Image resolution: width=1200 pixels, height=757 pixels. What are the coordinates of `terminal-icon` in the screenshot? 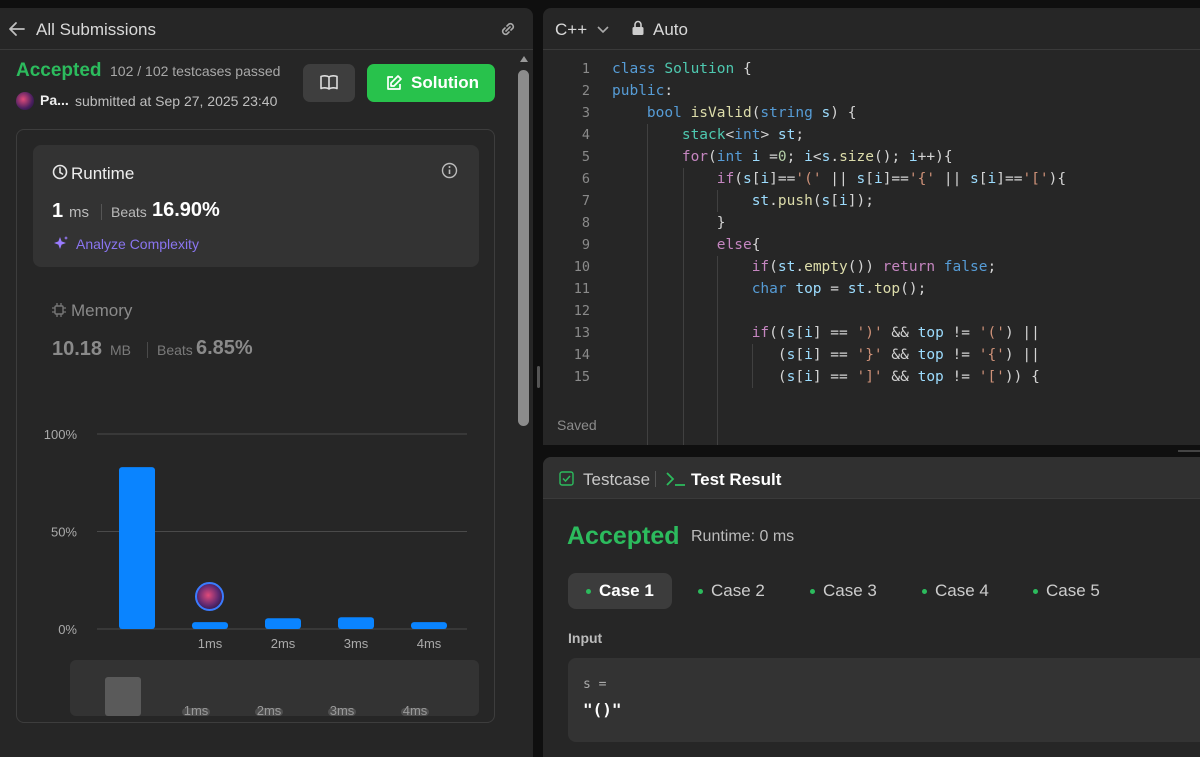 It's located at (675, 479).